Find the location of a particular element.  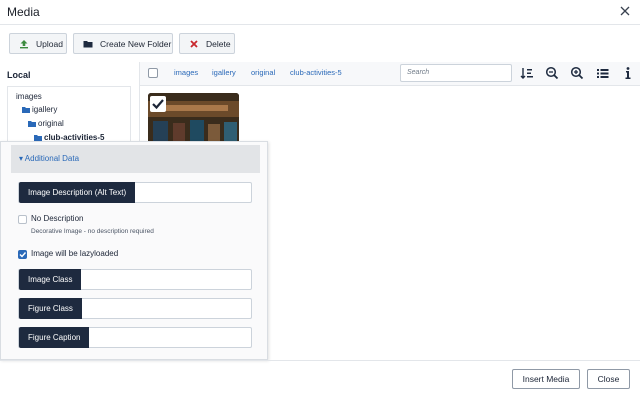

zoom-out-icon is located at coordinates (552, 73).